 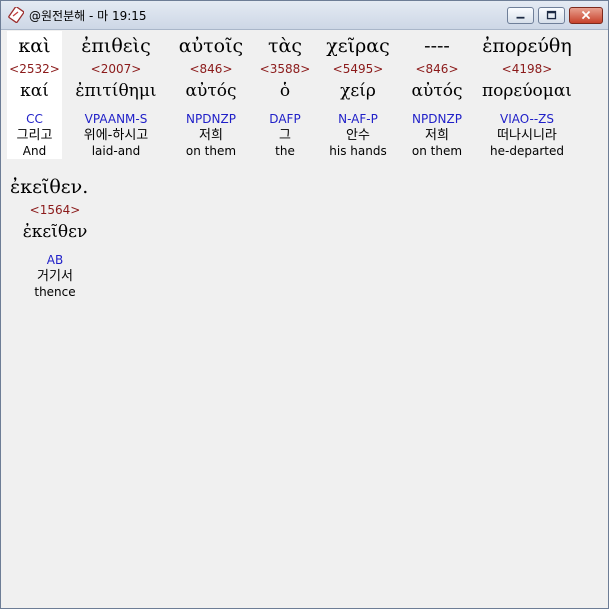 I want to click on greek-word: ἐπιθεὶς, so click(x=116, y=46).